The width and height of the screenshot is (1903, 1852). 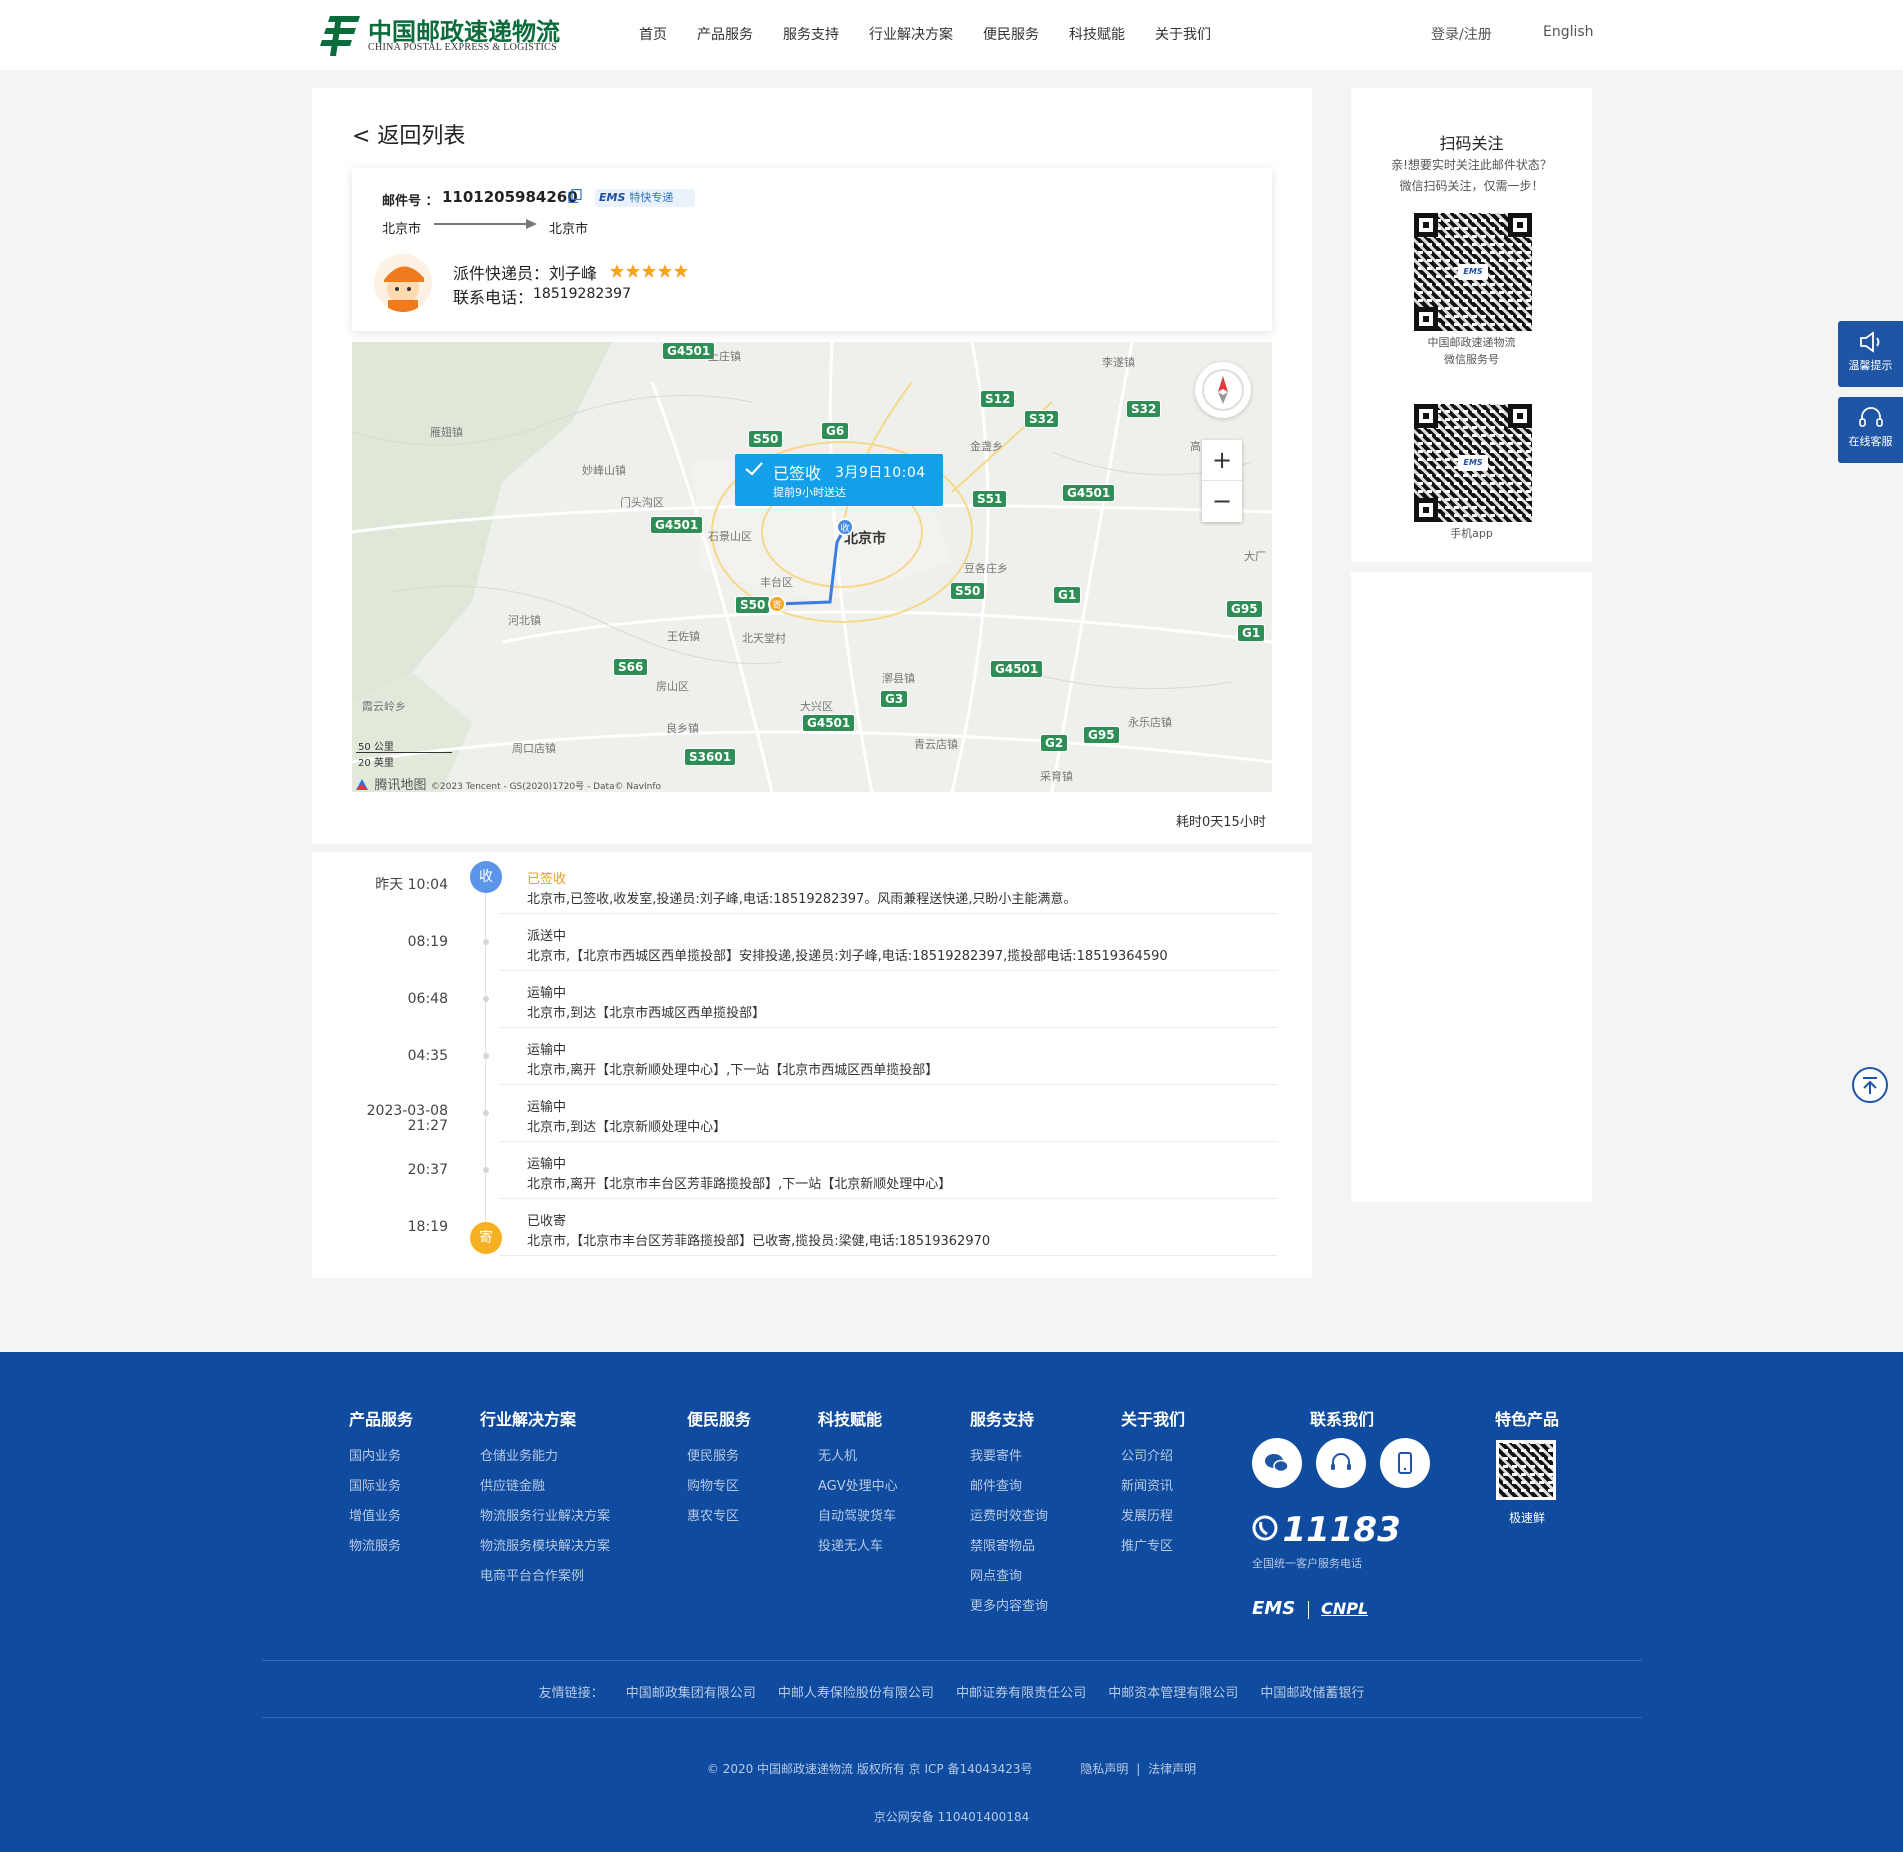 What do you see at coordinates (1222, 501) in the screenshot?
I see `zoom-out-button: −` at bounding box center [1222, 501].